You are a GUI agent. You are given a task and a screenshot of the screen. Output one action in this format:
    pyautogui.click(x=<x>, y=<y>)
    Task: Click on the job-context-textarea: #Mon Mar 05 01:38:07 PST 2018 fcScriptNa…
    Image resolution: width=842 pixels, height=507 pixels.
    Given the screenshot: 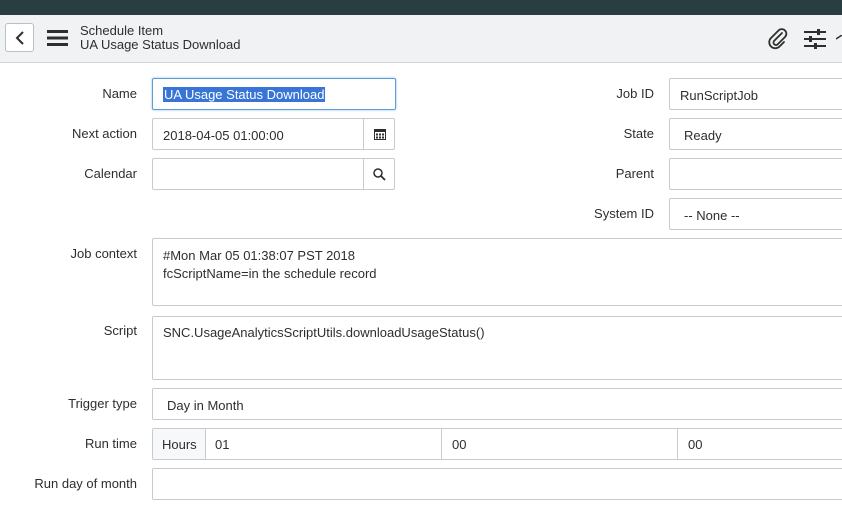 What is the action you would take?
    pyautogui.click(x=497, y=272)
    